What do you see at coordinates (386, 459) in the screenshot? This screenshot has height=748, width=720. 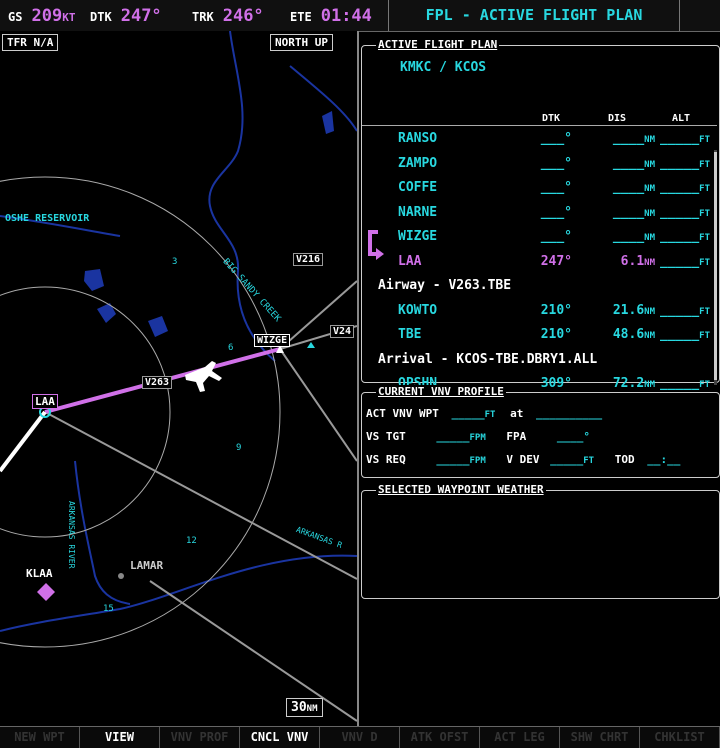 I see `vs-req-label: VS REQ` at bounding box center [386, 459].